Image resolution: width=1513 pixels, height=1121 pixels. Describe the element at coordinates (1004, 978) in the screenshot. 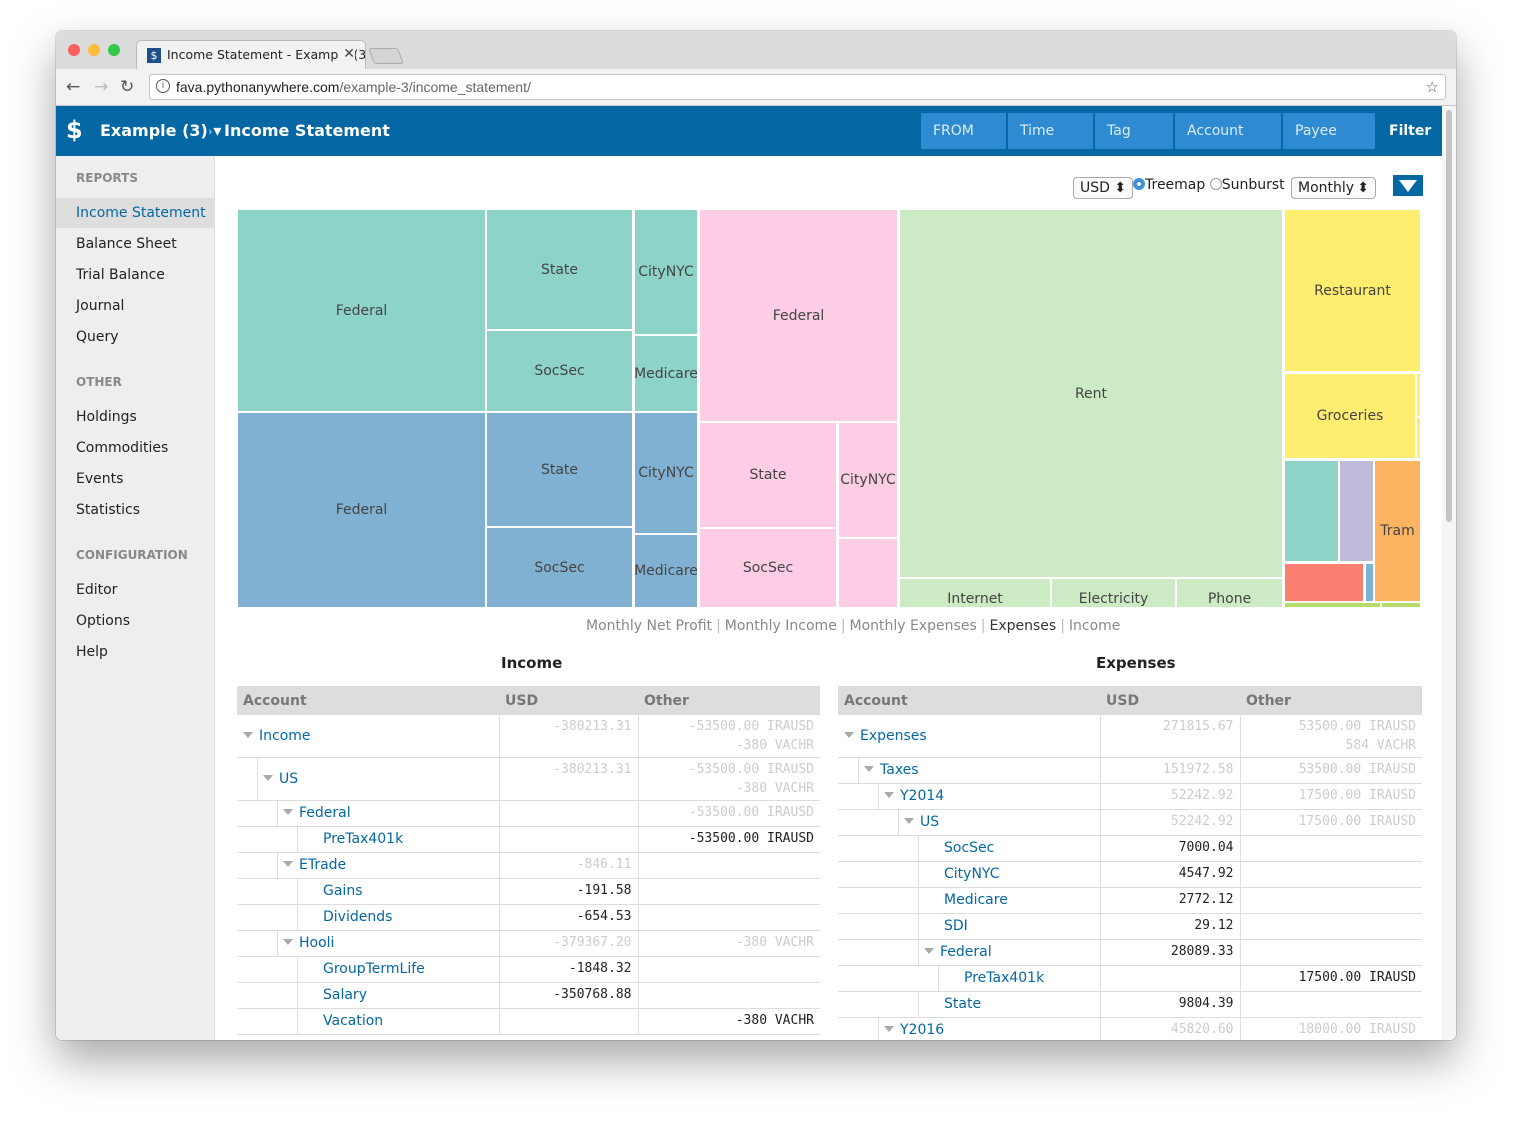

I see `account-link: PreTax401k` at that location.